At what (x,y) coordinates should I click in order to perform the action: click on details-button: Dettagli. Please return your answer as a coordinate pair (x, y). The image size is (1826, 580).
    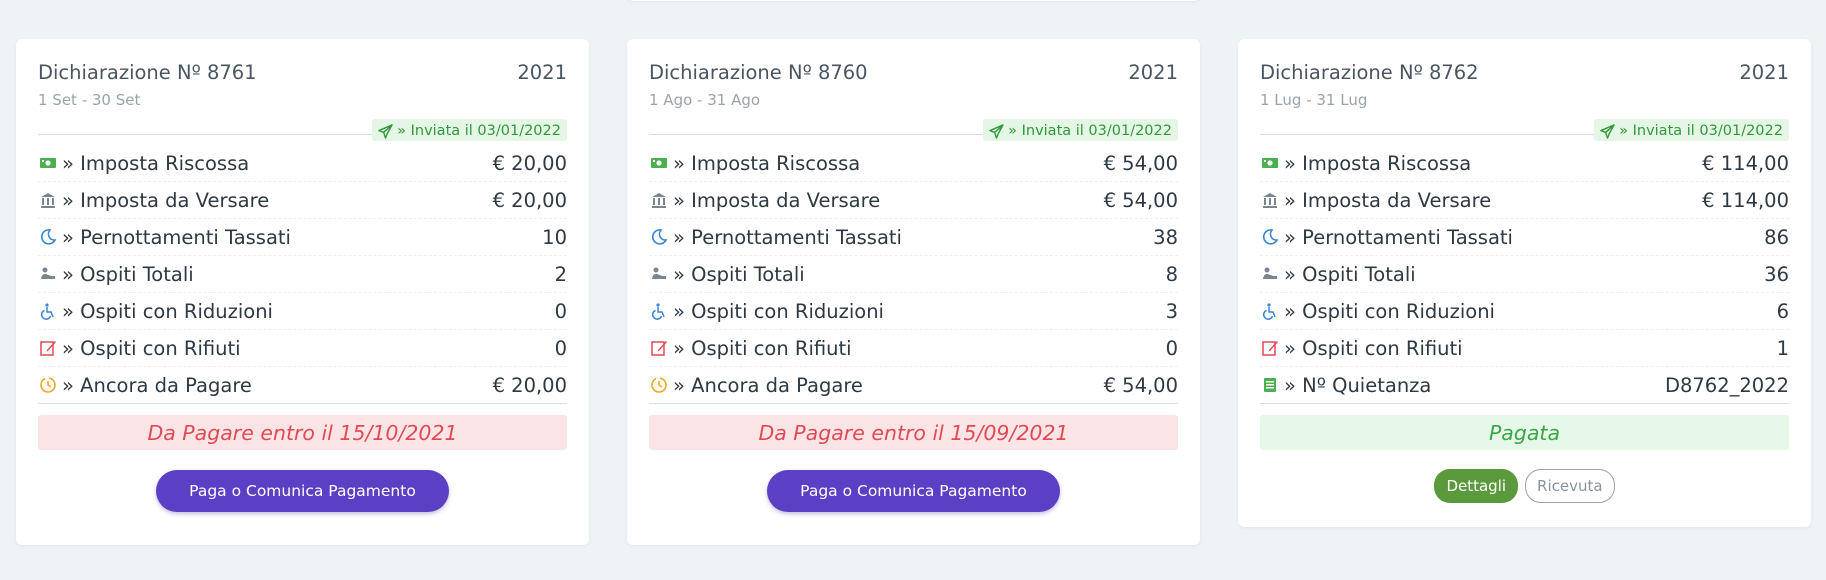
    Looking at the image, I should click on (1476, 486).